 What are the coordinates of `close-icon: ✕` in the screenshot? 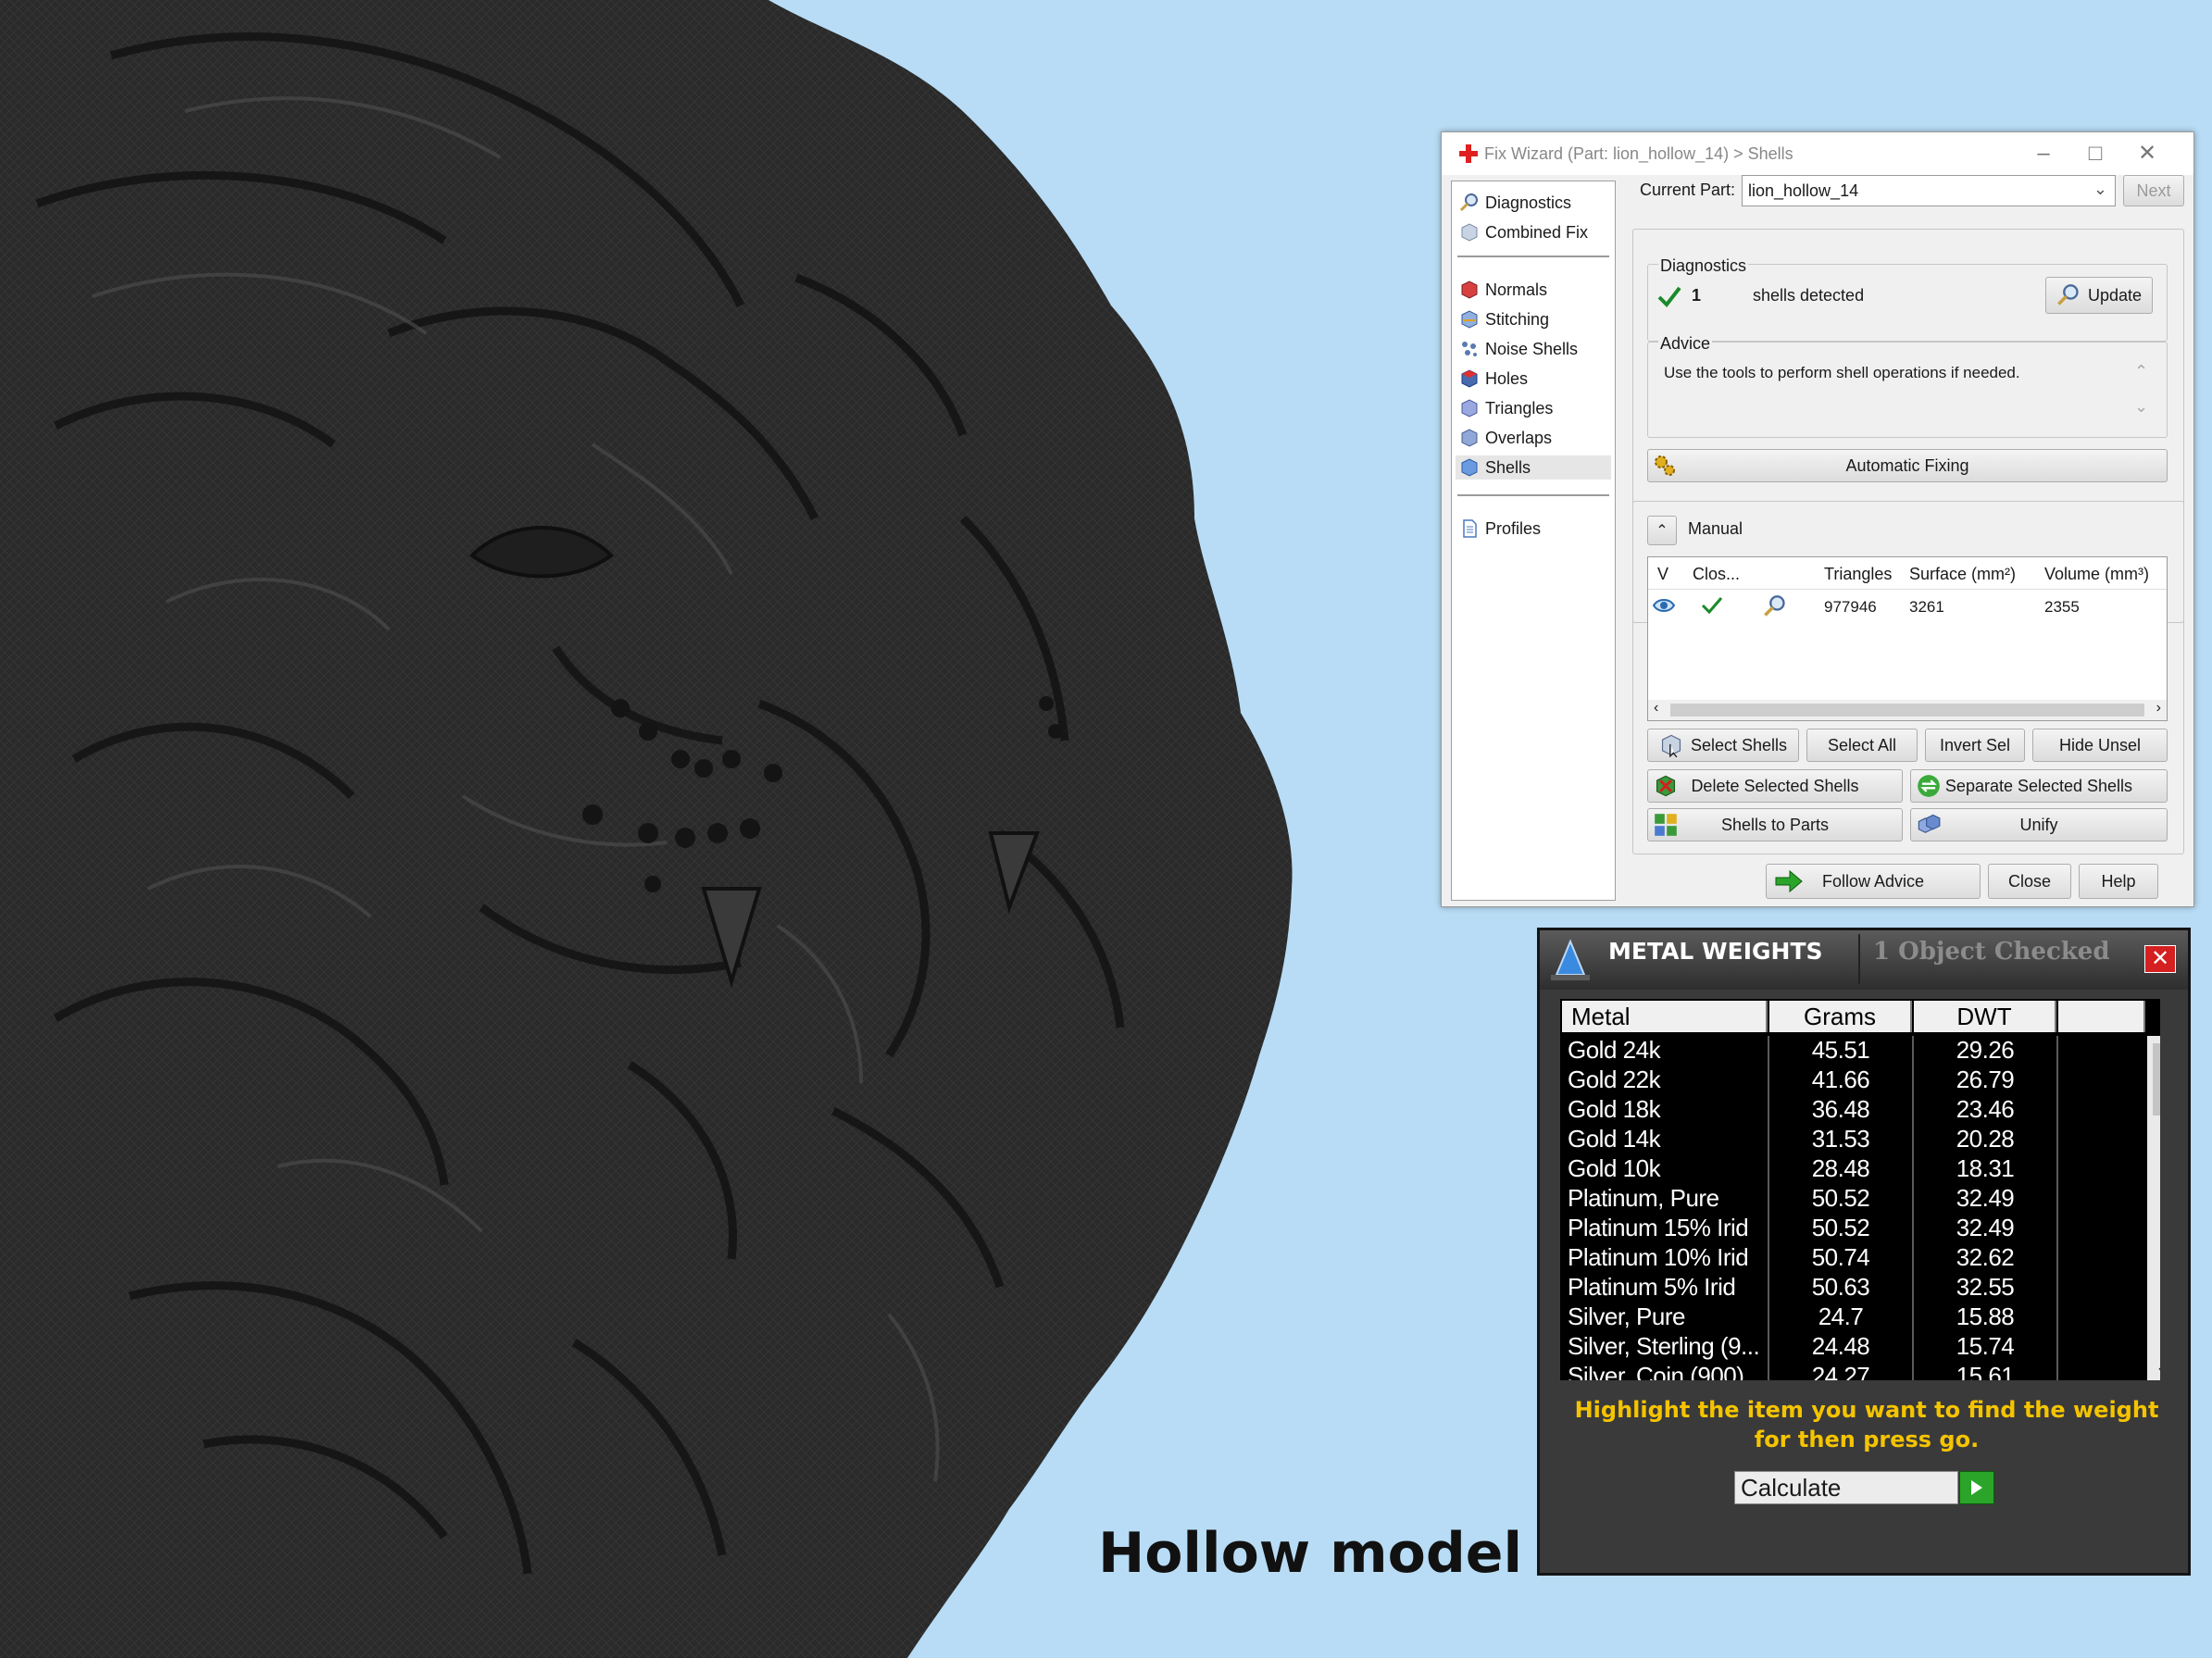 It's located at (2160, 958).